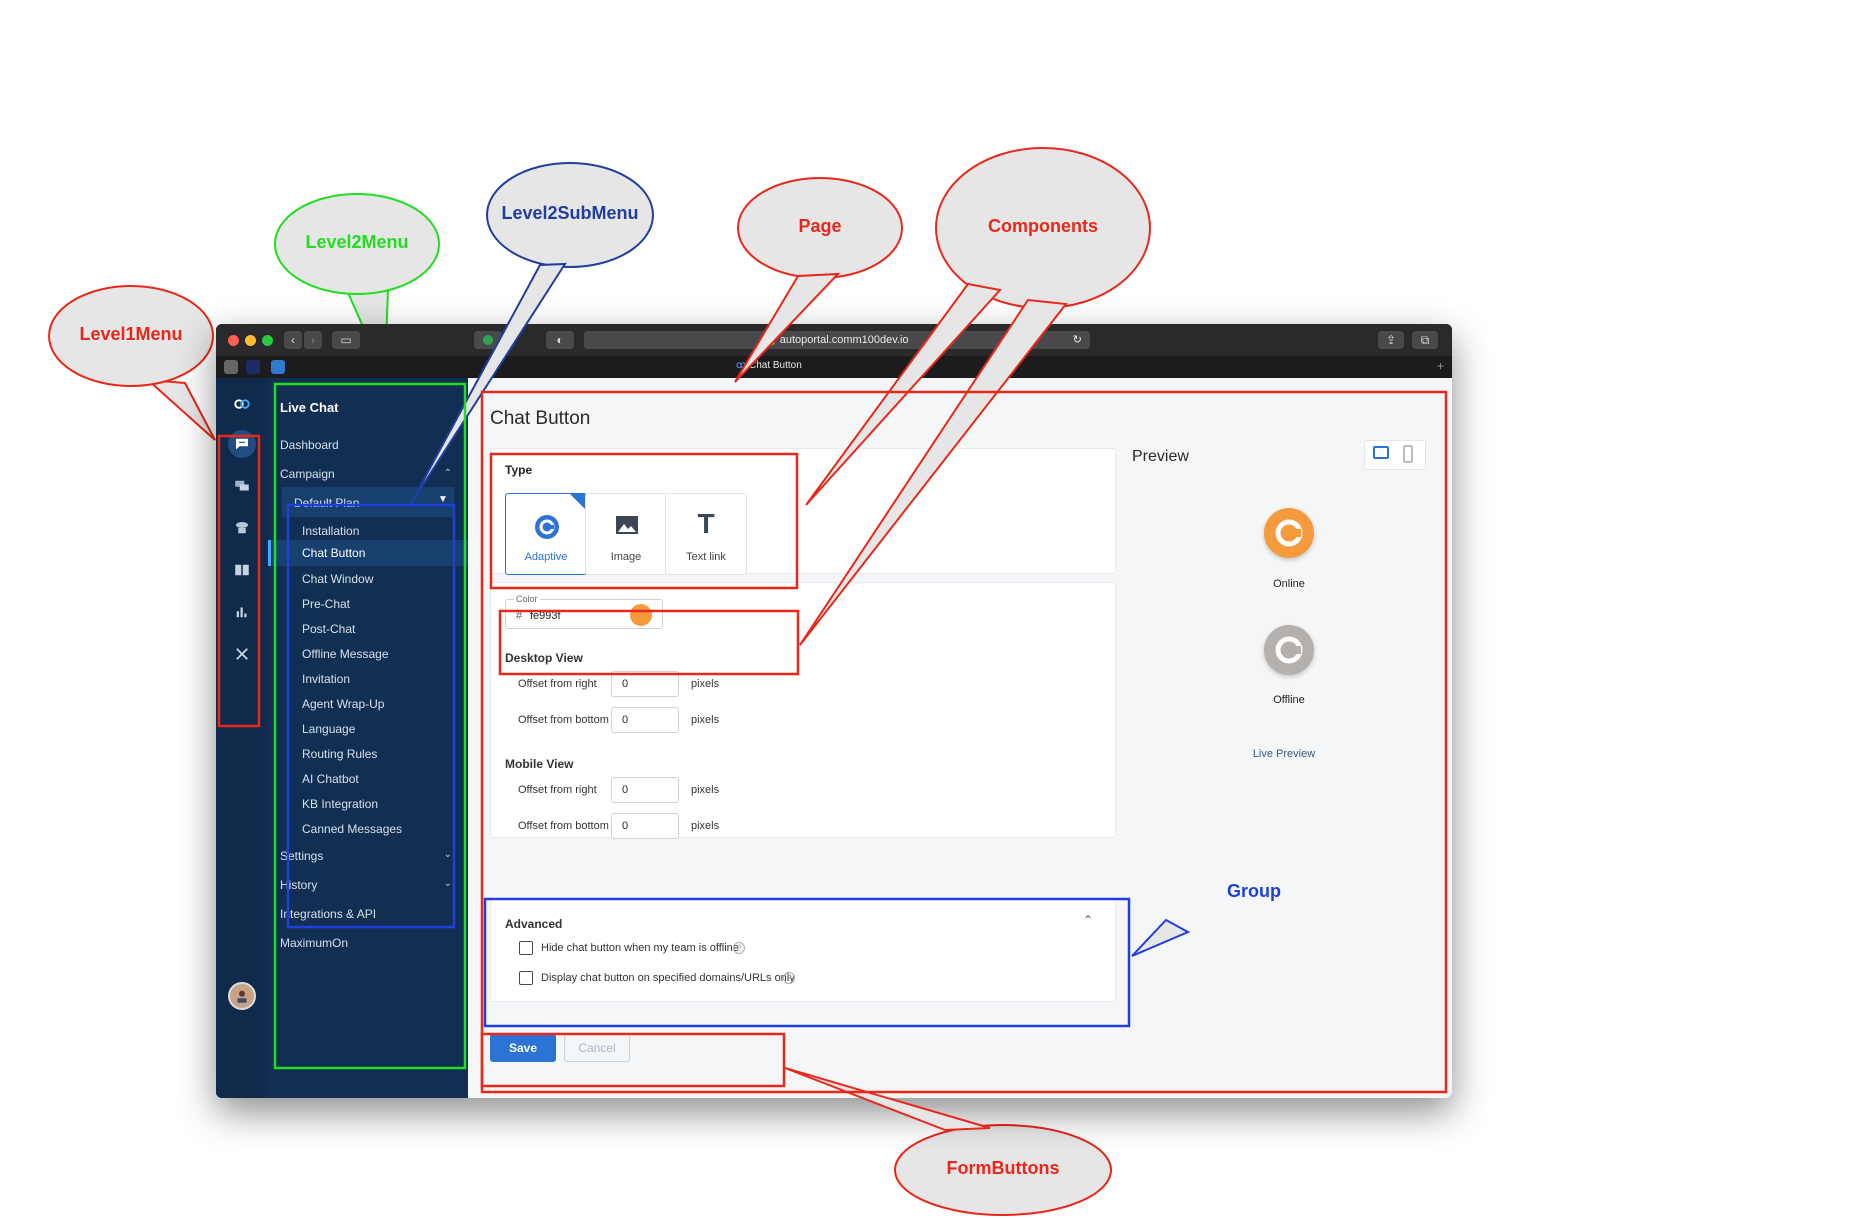 This screenshot has width=1868, height=1218. Describe the element at coordinates (887, 1099) in the screenshot. I see `formbuttons-callout-tail` at that location.